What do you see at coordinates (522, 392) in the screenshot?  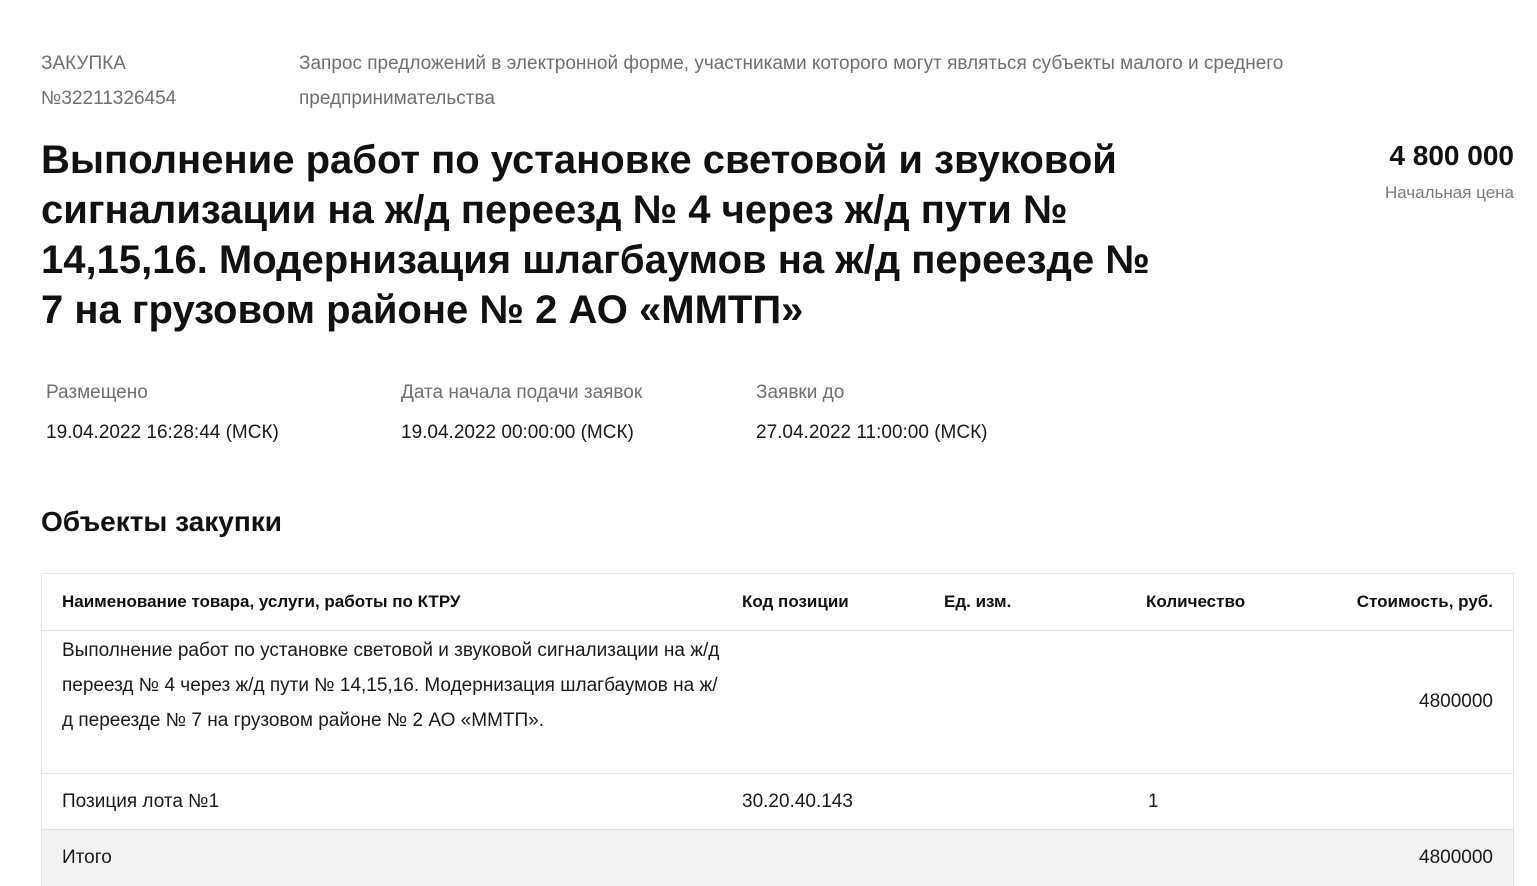 I see `date-start-label: Дата начала подачи заявок` at bounding box center [522, 392].